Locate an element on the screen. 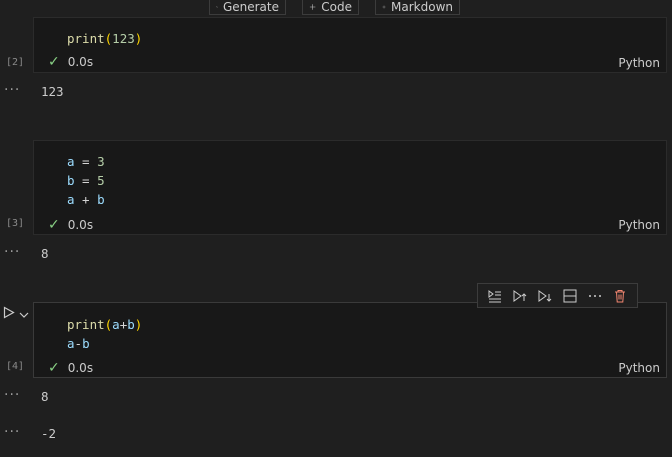 This screenshot has width=672, height=457. cell-editor: print(123) is located at coordinates (104, 38).